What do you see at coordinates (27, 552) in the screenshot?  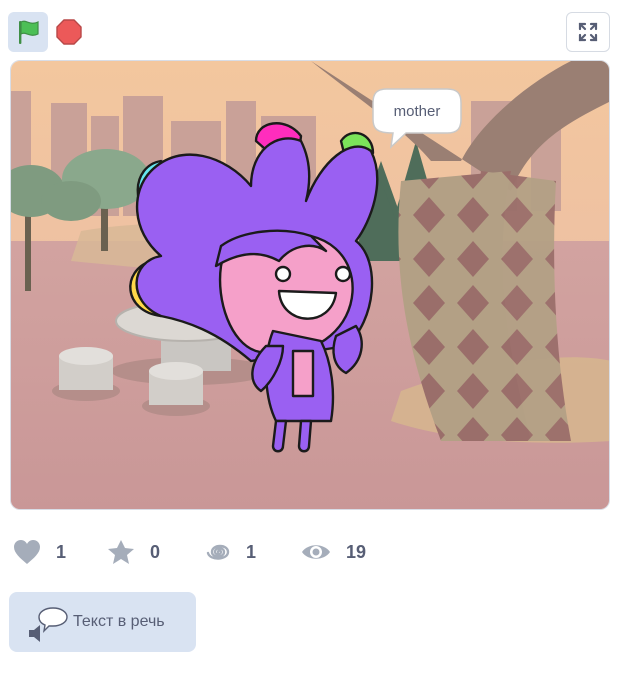 I see `heart-icon` at bounding box center [27, 552].